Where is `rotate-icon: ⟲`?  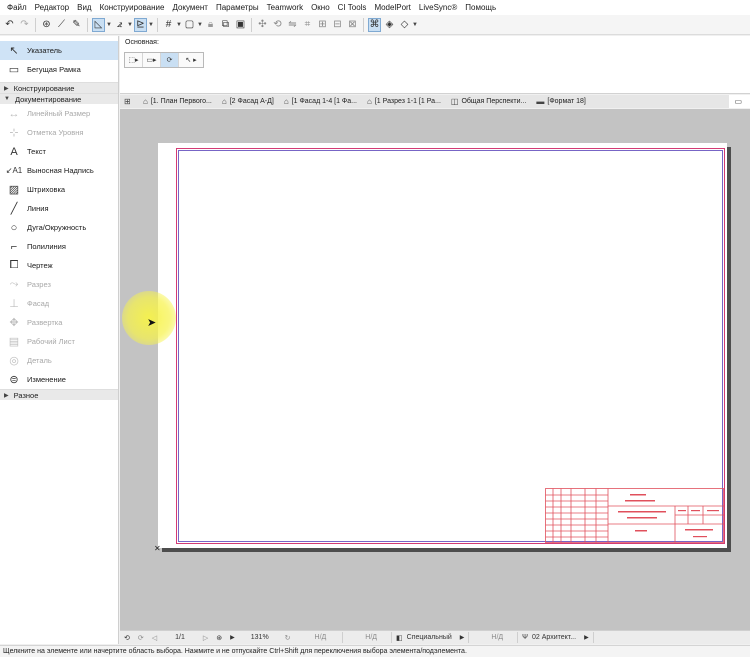
rotate-icon: ⟲ is located at coordinates (277, 25).